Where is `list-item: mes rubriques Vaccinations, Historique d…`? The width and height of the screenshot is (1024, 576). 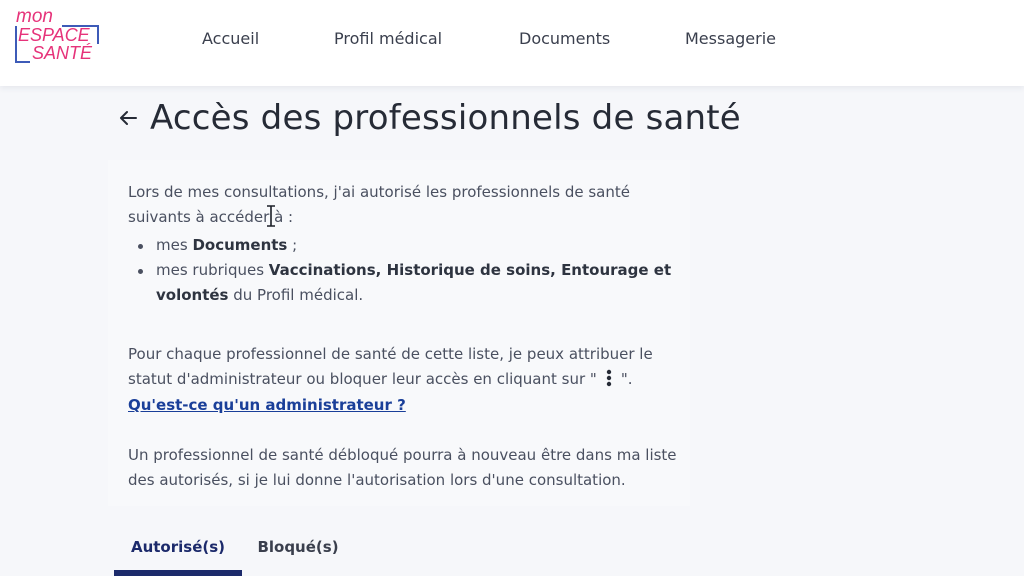
list-item: mes rubriques Vaccinations, Historique d… is located at coordinates (408, 283).